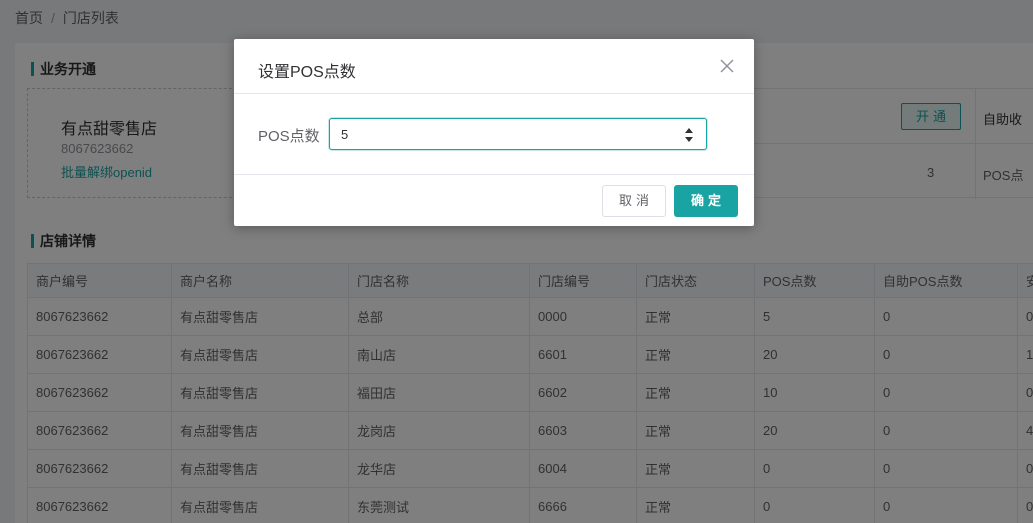 This screenshot has height=523, width=1033. I want to click on dialog-header-divider, so click(494, 93).